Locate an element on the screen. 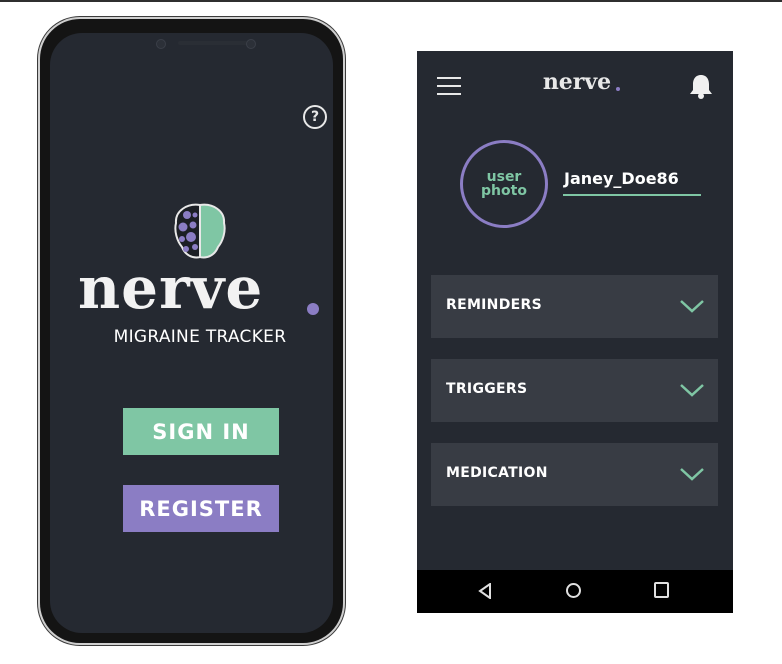  app-logo-text: nerve is located at coordinates (577, 82).